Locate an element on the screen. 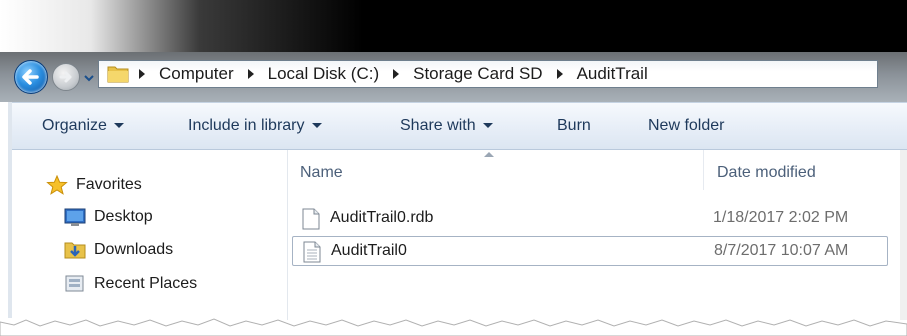 This screenshot has height=336, width=907. torn-edge-decoration is located at coordinates (453, 327).